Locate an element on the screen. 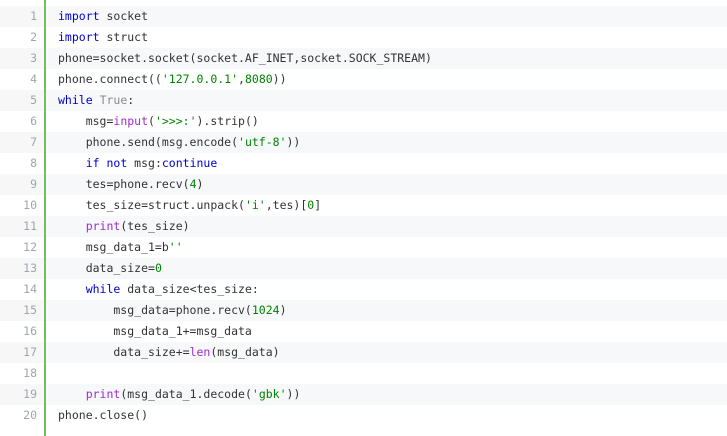 The width and height of the screenshot is (727, 436). code-token: 8080 is located at coordinates (258, 79).